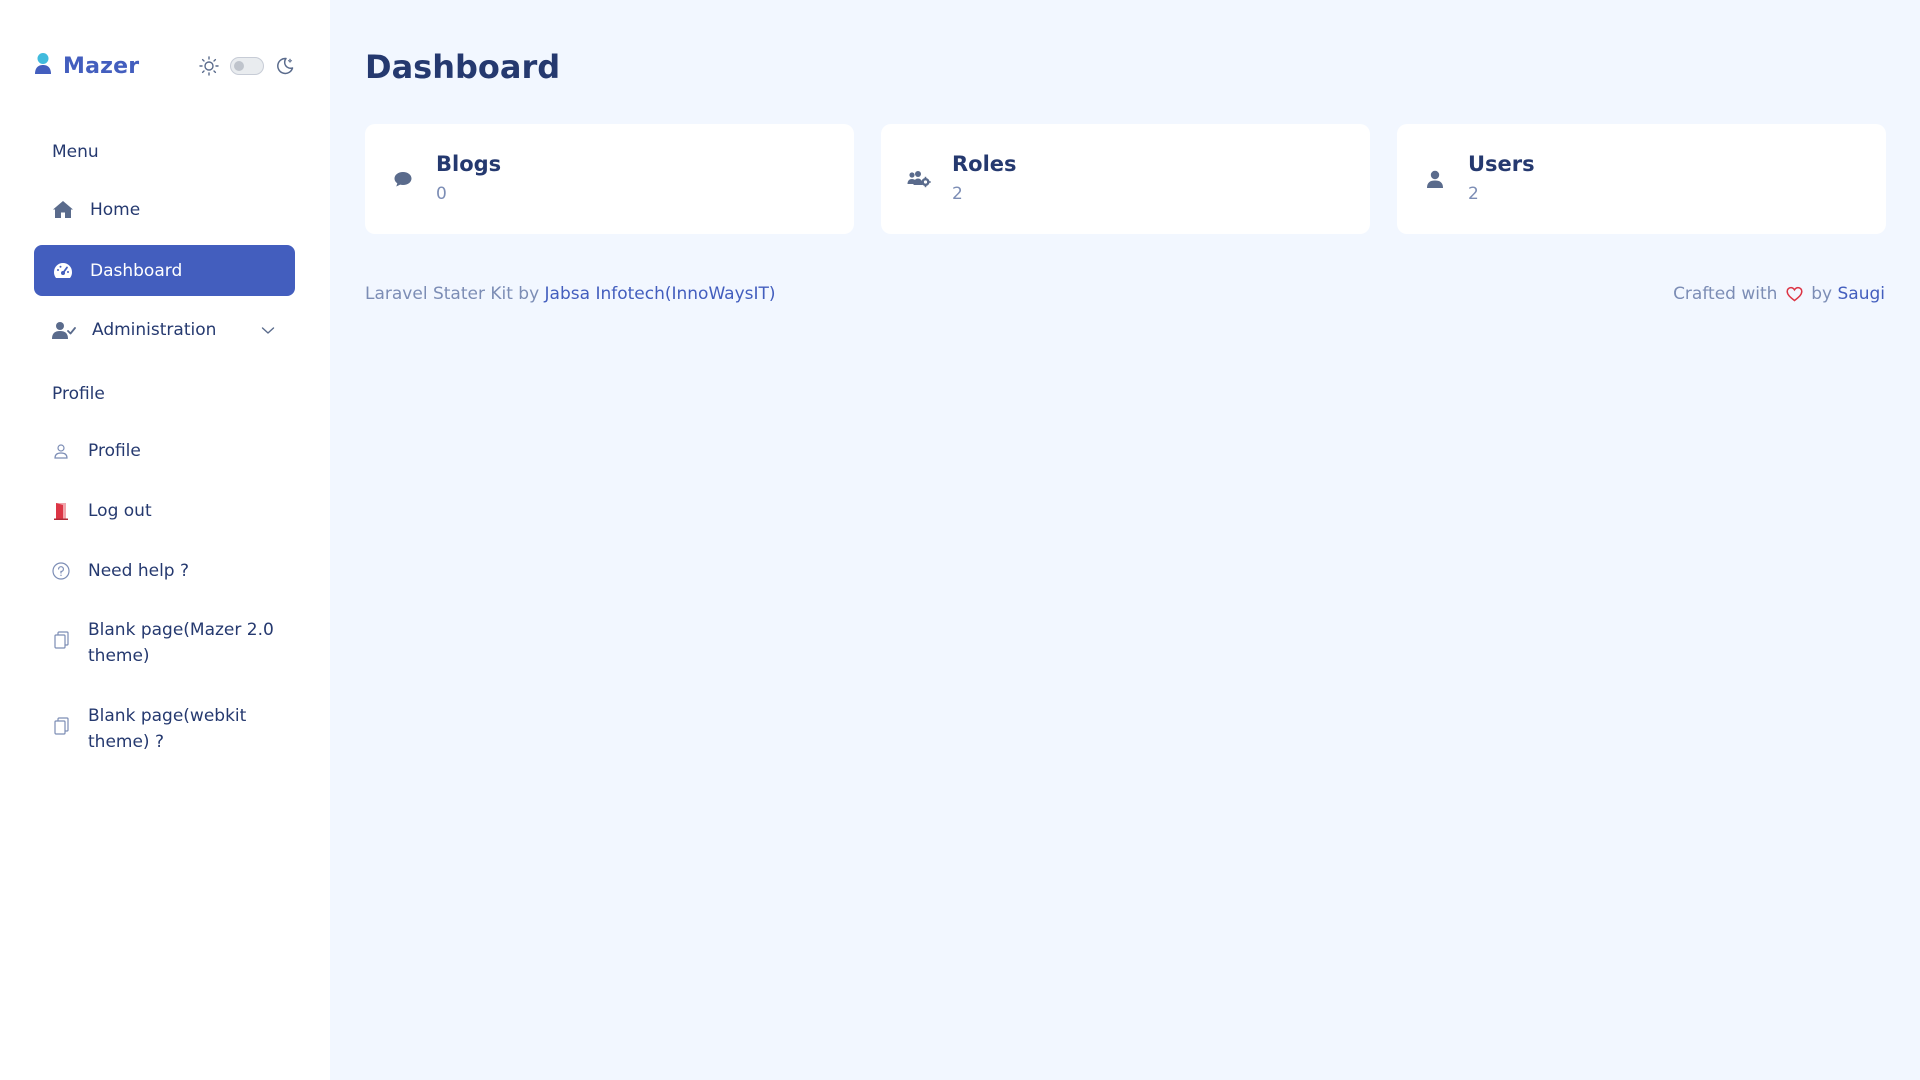 The height and width of the screenshot is (1080, 1920). I want to click on comment-icon, so click(403, 179).